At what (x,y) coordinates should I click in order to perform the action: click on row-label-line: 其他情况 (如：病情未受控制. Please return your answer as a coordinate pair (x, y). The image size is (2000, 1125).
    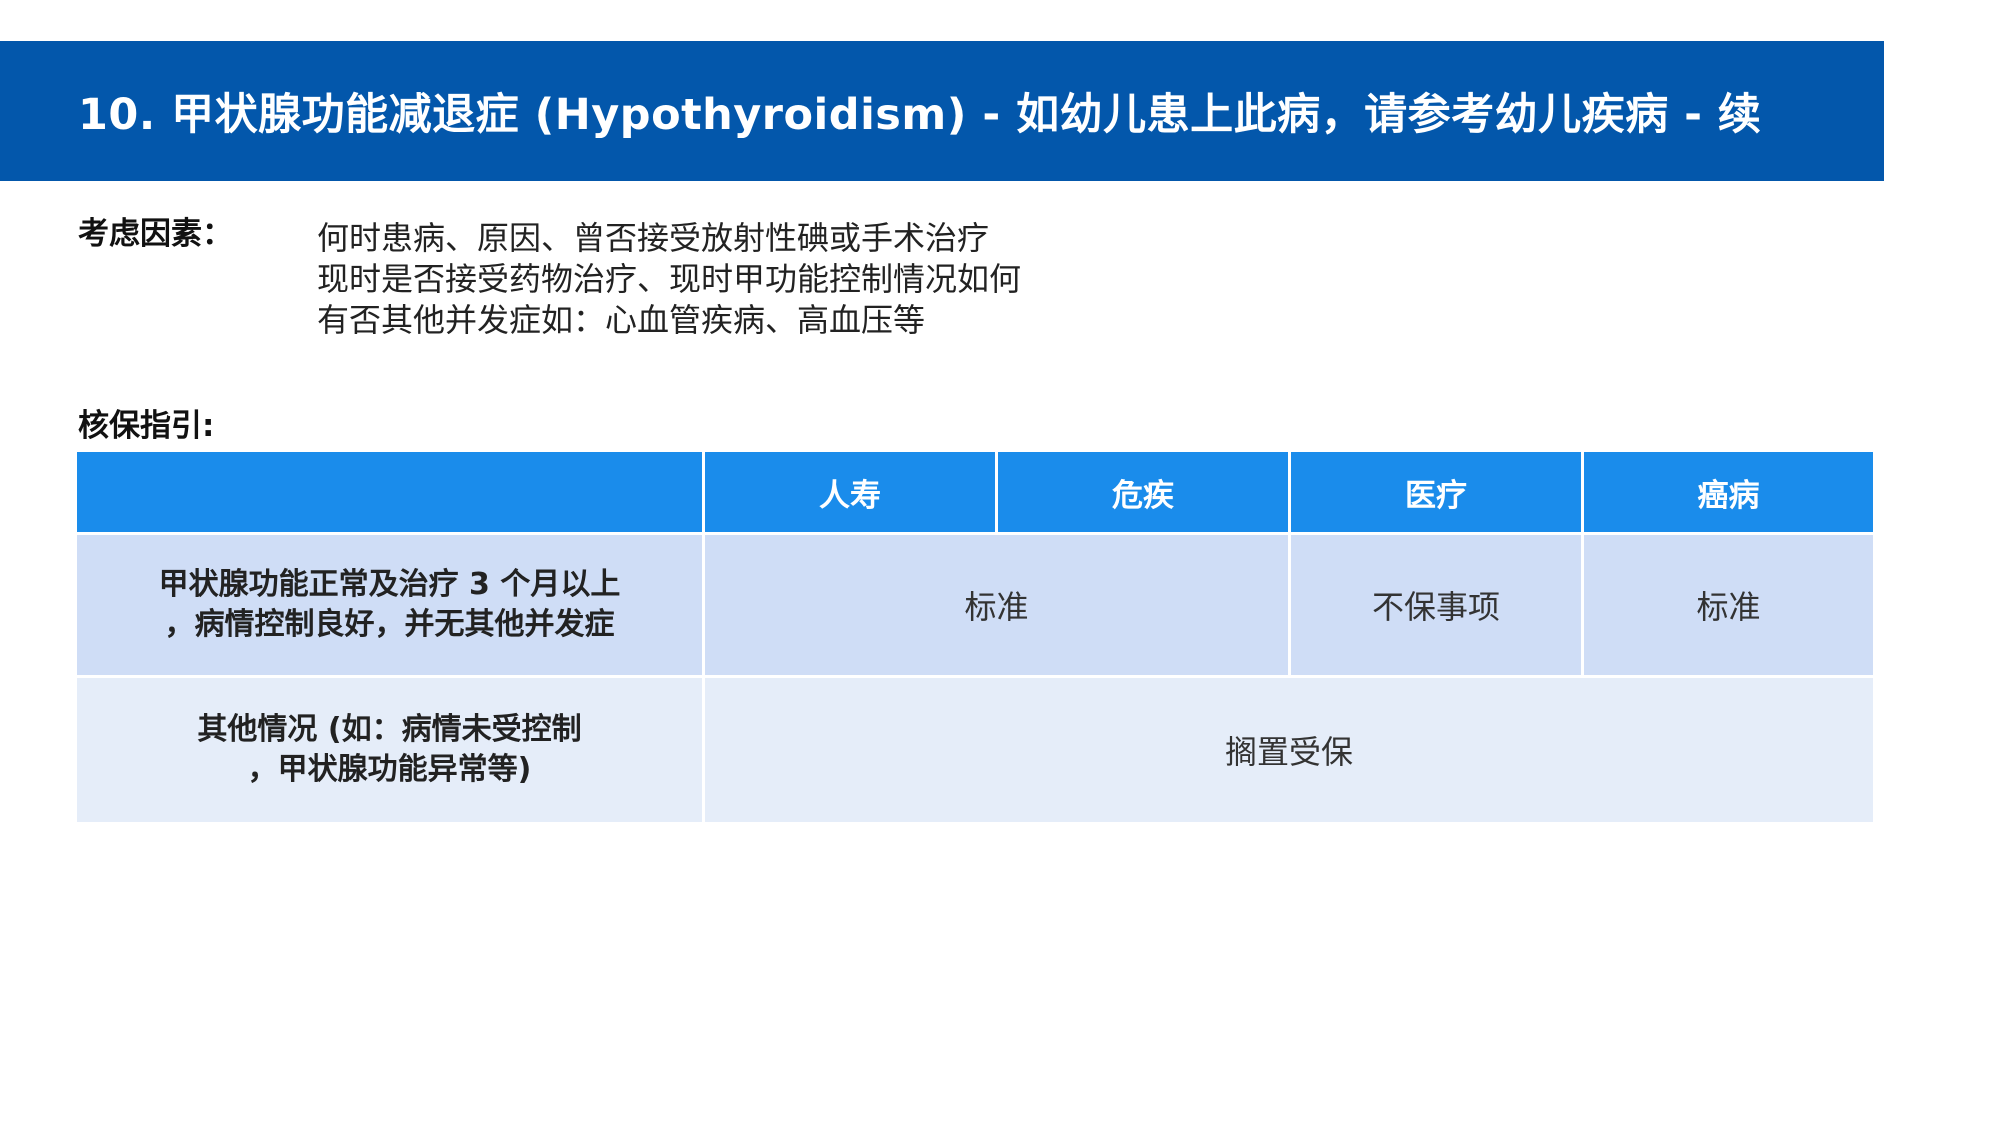
    Looking at the image, I should click on (389, 729).